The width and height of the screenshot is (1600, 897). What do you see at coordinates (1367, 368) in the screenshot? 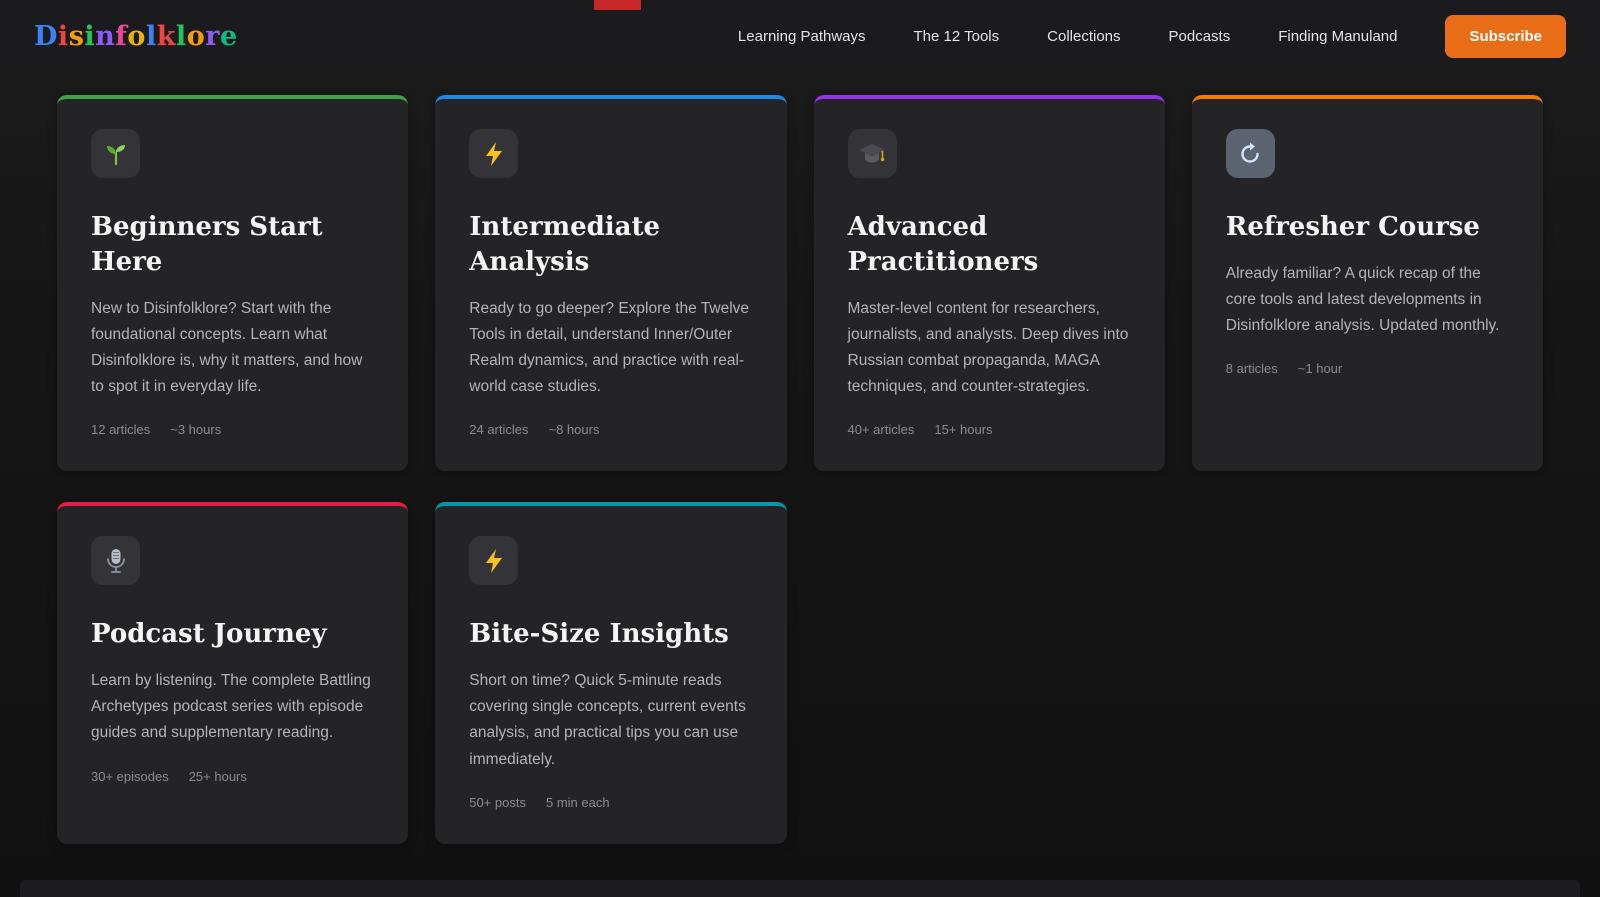
I see `card-meta: 8 articles ~1 hour` at bounding box center [1367, 368].